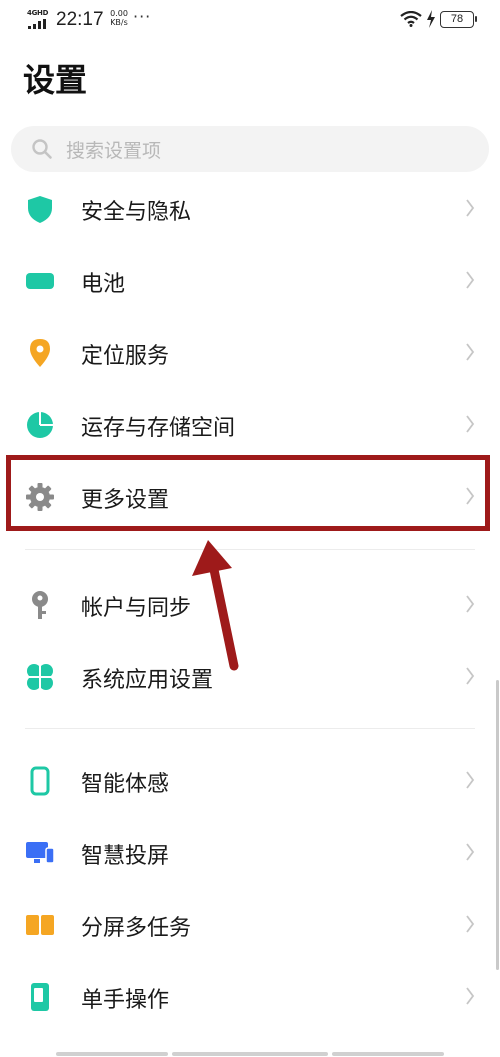  What do you see at coordinates (250, 852) in the screenshot?
I see `settings-item-screen-cast: 智慧投屏` at bounding box center [250, 852].